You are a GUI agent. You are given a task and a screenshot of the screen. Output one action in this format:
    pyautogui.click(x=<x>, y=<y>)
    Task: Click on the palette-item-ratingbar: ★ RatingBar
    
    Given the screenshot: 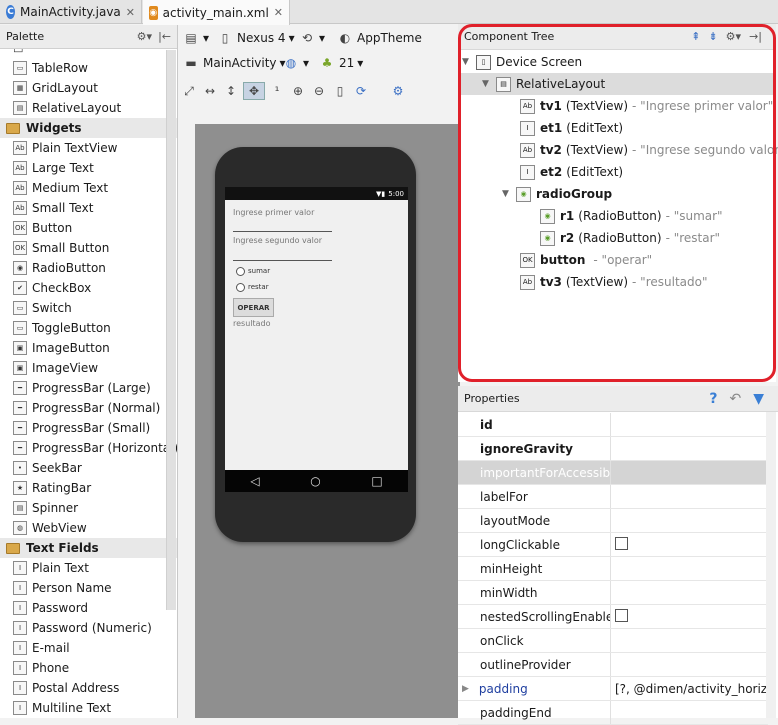 What is the action you would take?
    pyautogui.click(x=88, y=488)
    